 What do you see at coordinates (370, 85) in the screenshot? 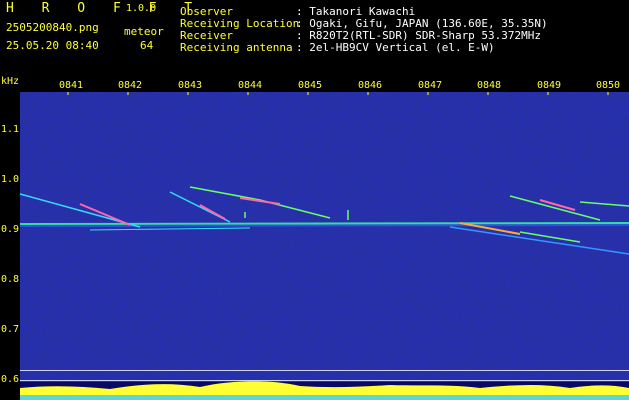
I see `x-tick: 0846` at bounding box center [370, 85].